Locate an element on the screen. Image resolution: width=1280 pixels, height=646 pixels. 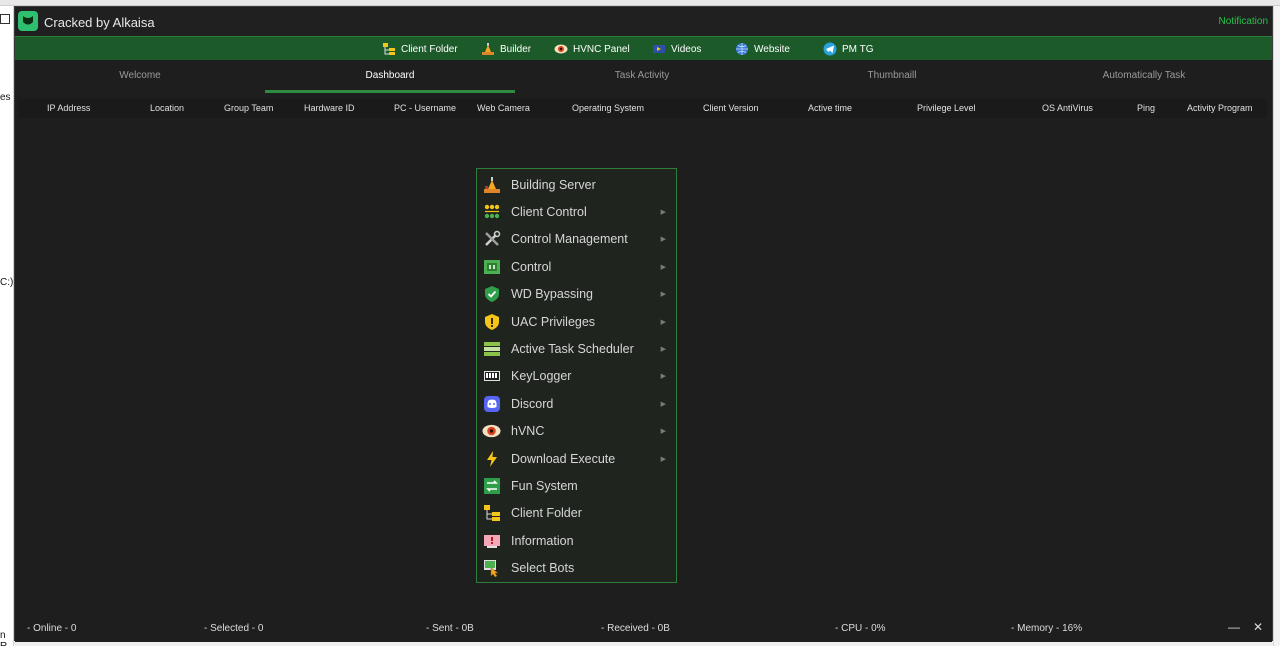
toolbar-client-folder-button: Client Folder is located at coordinates (420, 49).